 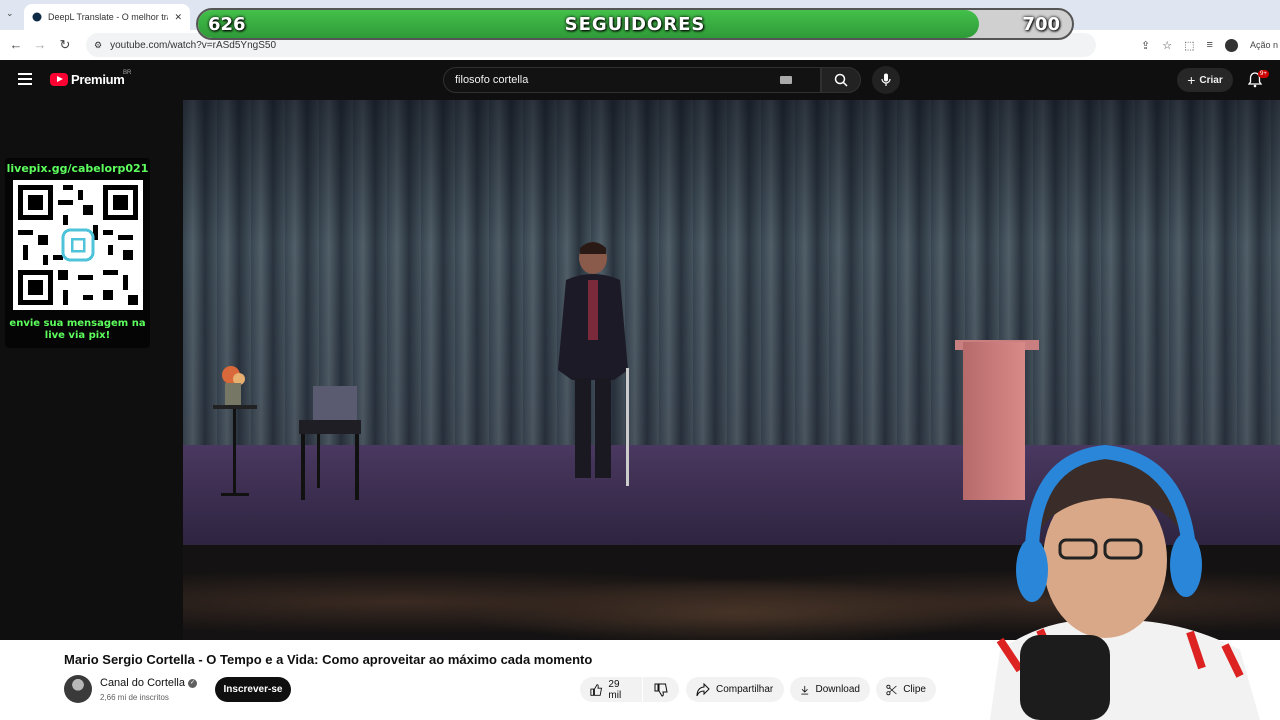 What do you see at coordinates (1110, 580) in the screenshot?
I see `streamer-webcam` at bounding box center [1110, 580].